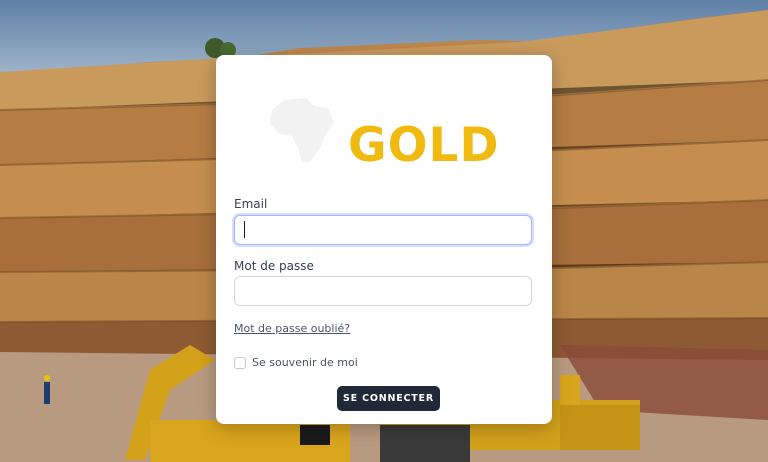 The width and height of the screenshot is (768, 462). What do you see at coordinates (383, 291) in the screenshot?
I see `password-field` at bounding box center [383, 291].